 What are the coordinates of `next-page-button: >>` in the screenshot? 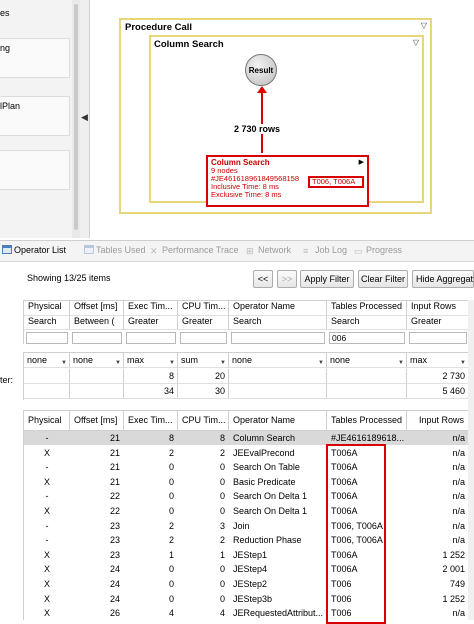 It's located at (287, 279).